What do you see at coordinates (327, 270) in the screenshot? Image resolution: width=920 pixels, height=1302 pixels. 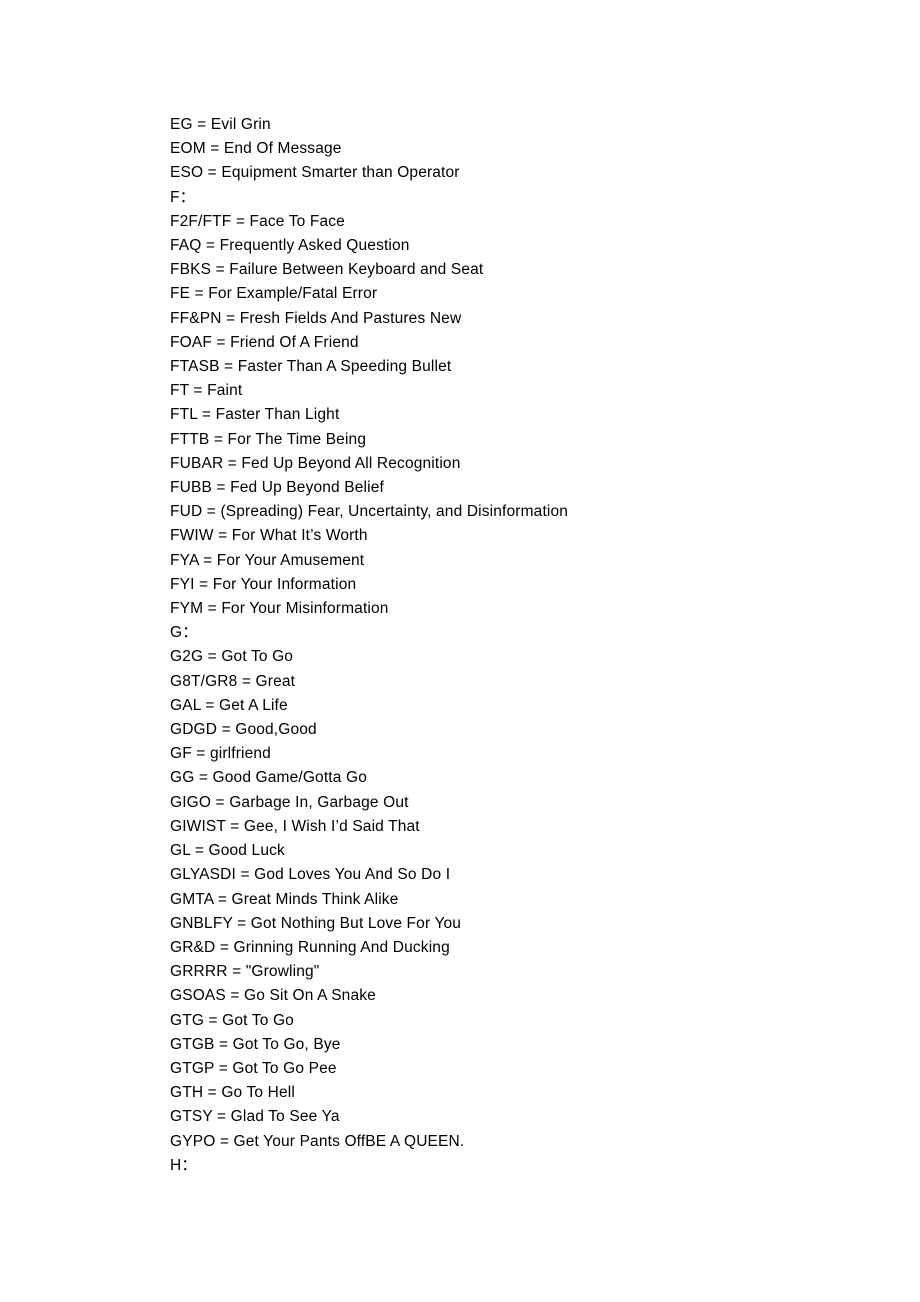 I see `acronym-line: FBKS = Failure Between Keyboard and Seat` at bounding box center [327, 270].